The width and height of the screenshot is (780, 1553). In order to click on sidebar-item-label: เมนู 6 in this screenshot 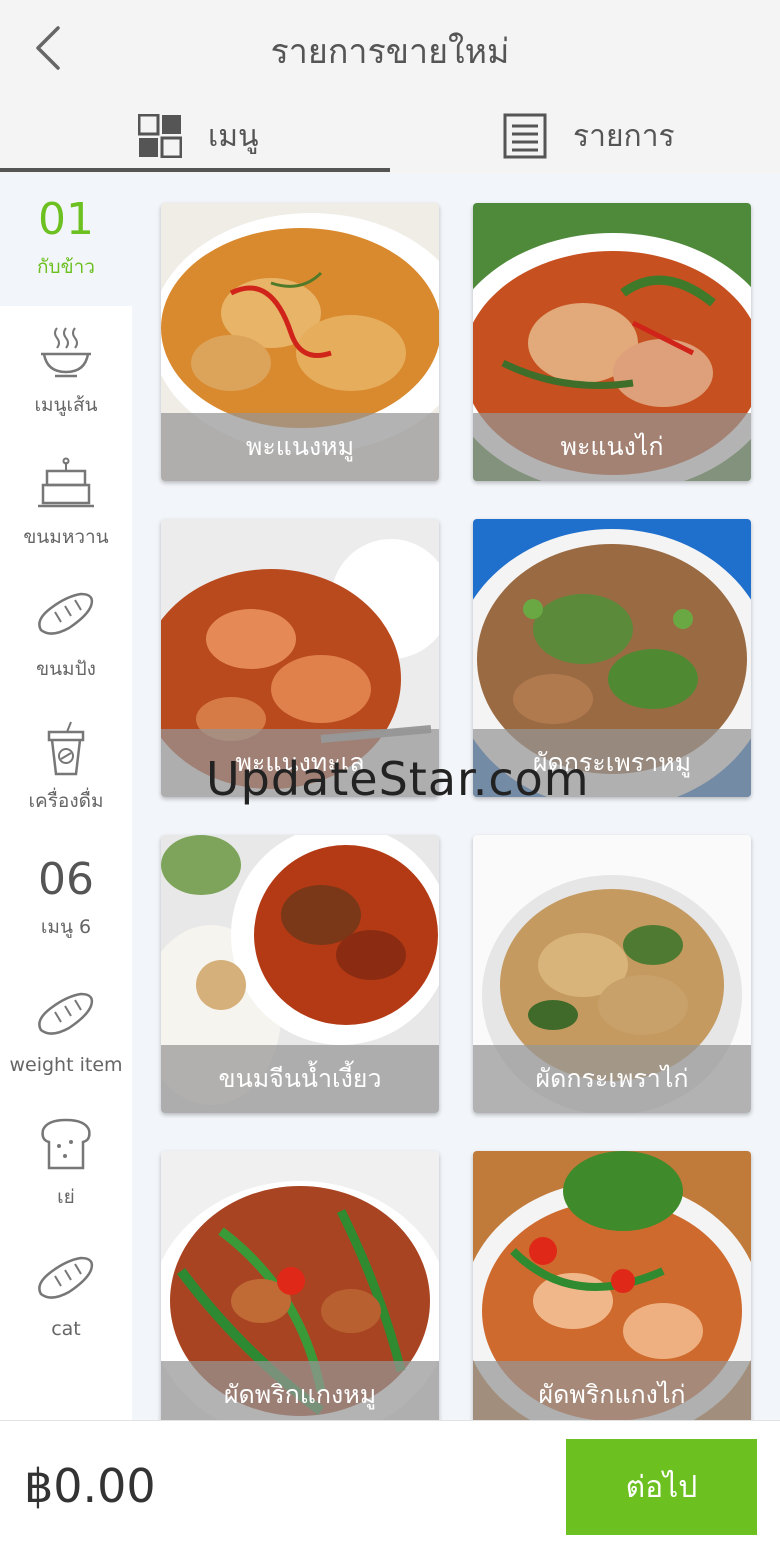, I will do `click(66, 927)`.